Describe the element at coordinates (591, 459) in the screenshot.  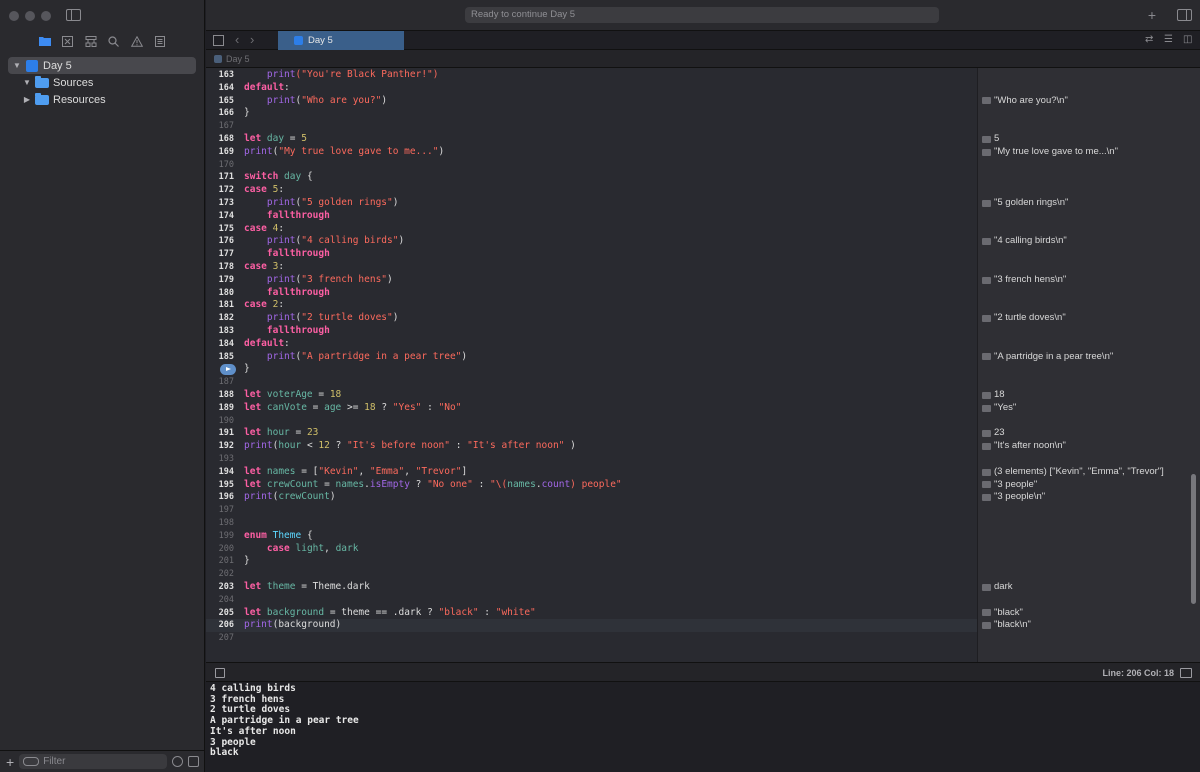
I see `code-line: 193` at that location.